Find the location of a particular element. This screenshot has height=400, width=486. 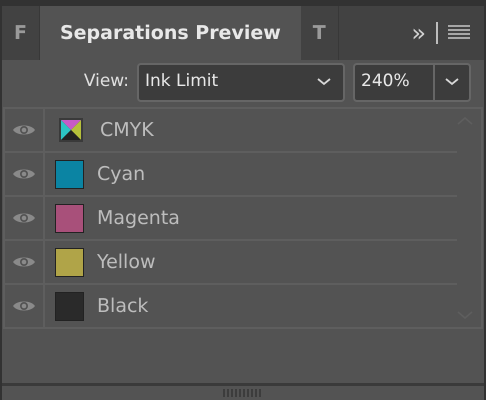

view-label: View: is located at coordinates (106, 82).